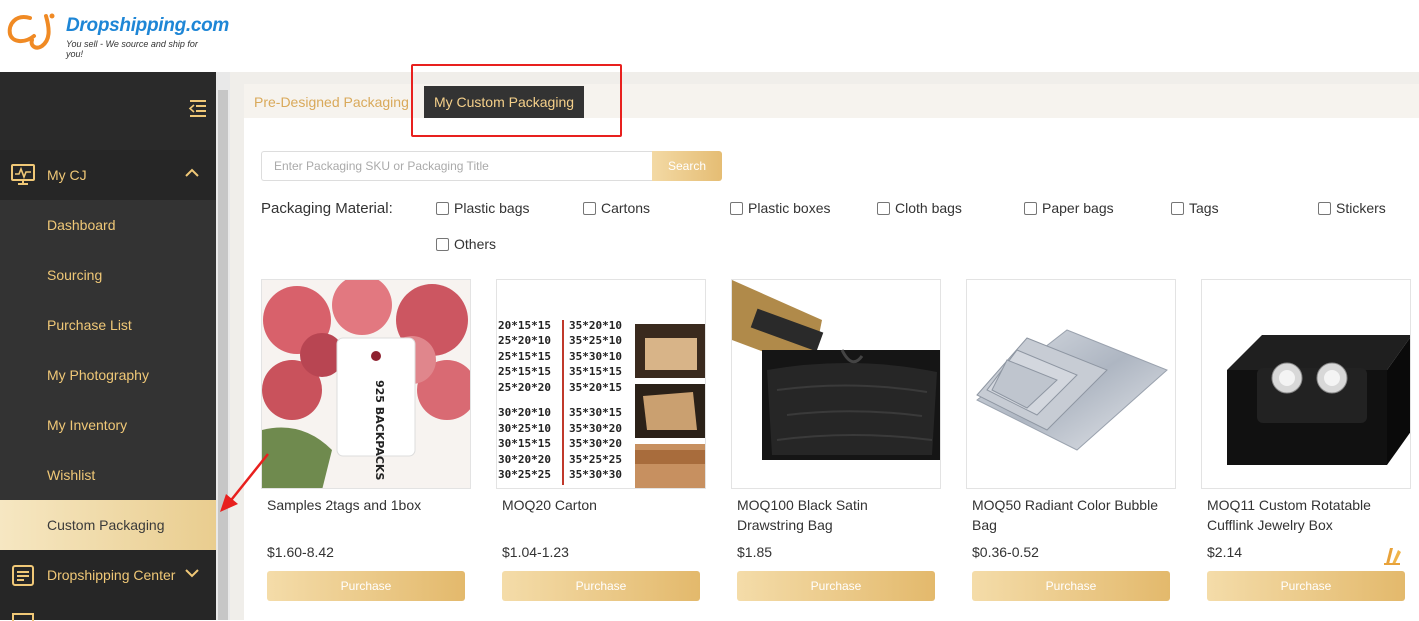  I want to click on packaging-material-label: Packaging Material:, so click(327, 208).